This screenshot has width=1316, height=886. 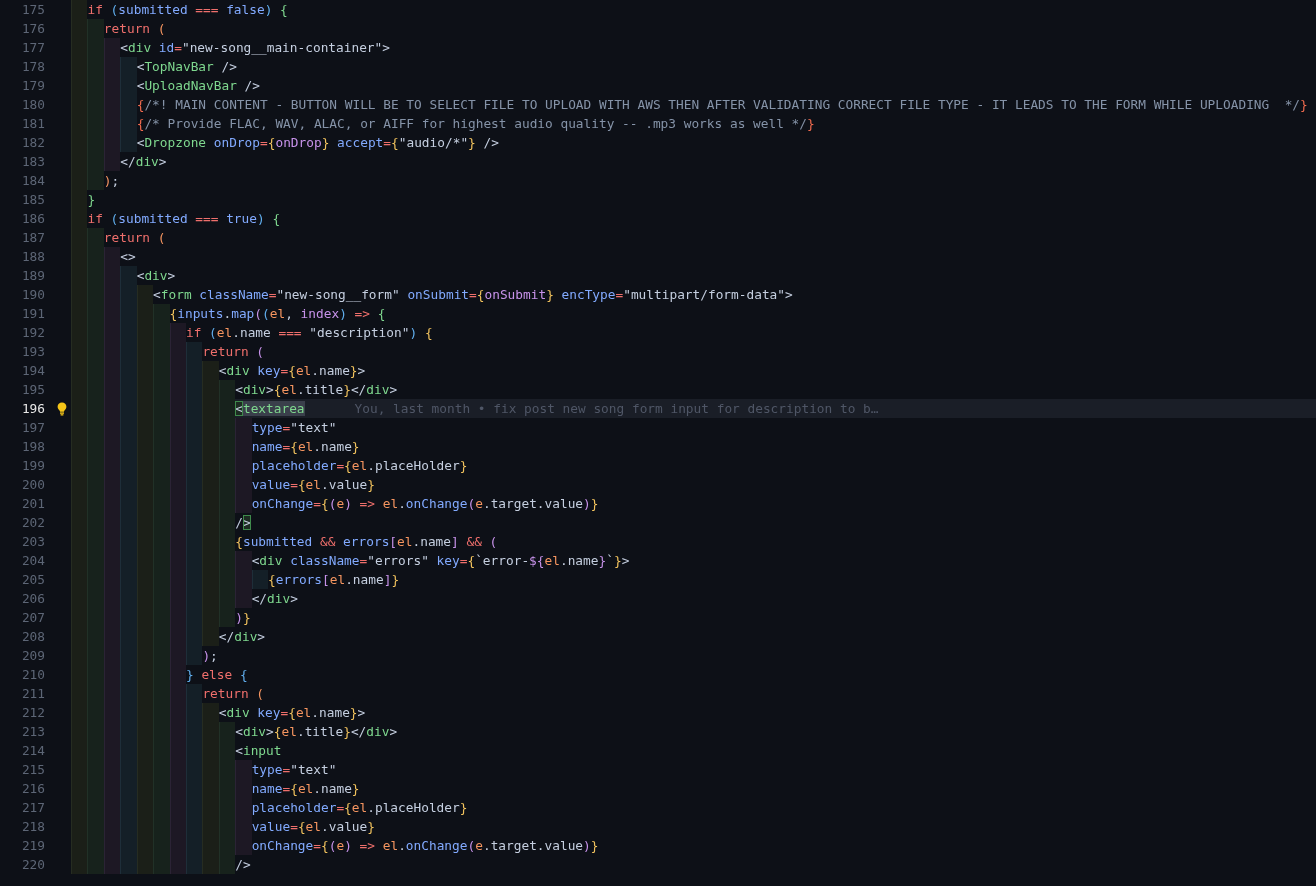 What do you see at coordinates (32, 656) in the screenshot?
I see `line-number: 209` at bounding box center [32, 656].